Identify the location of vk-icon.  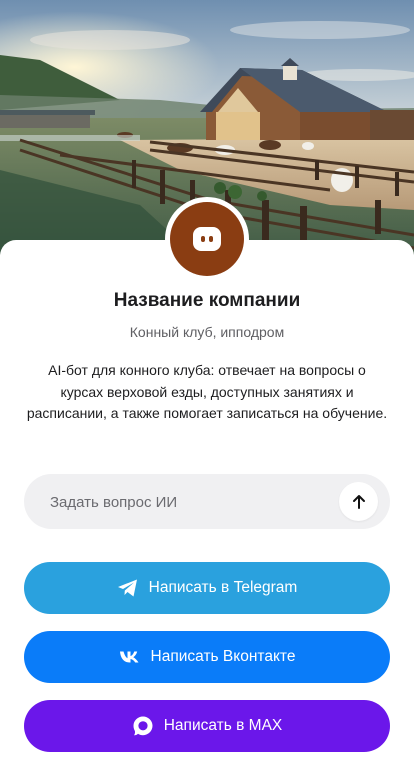
(130, 657).